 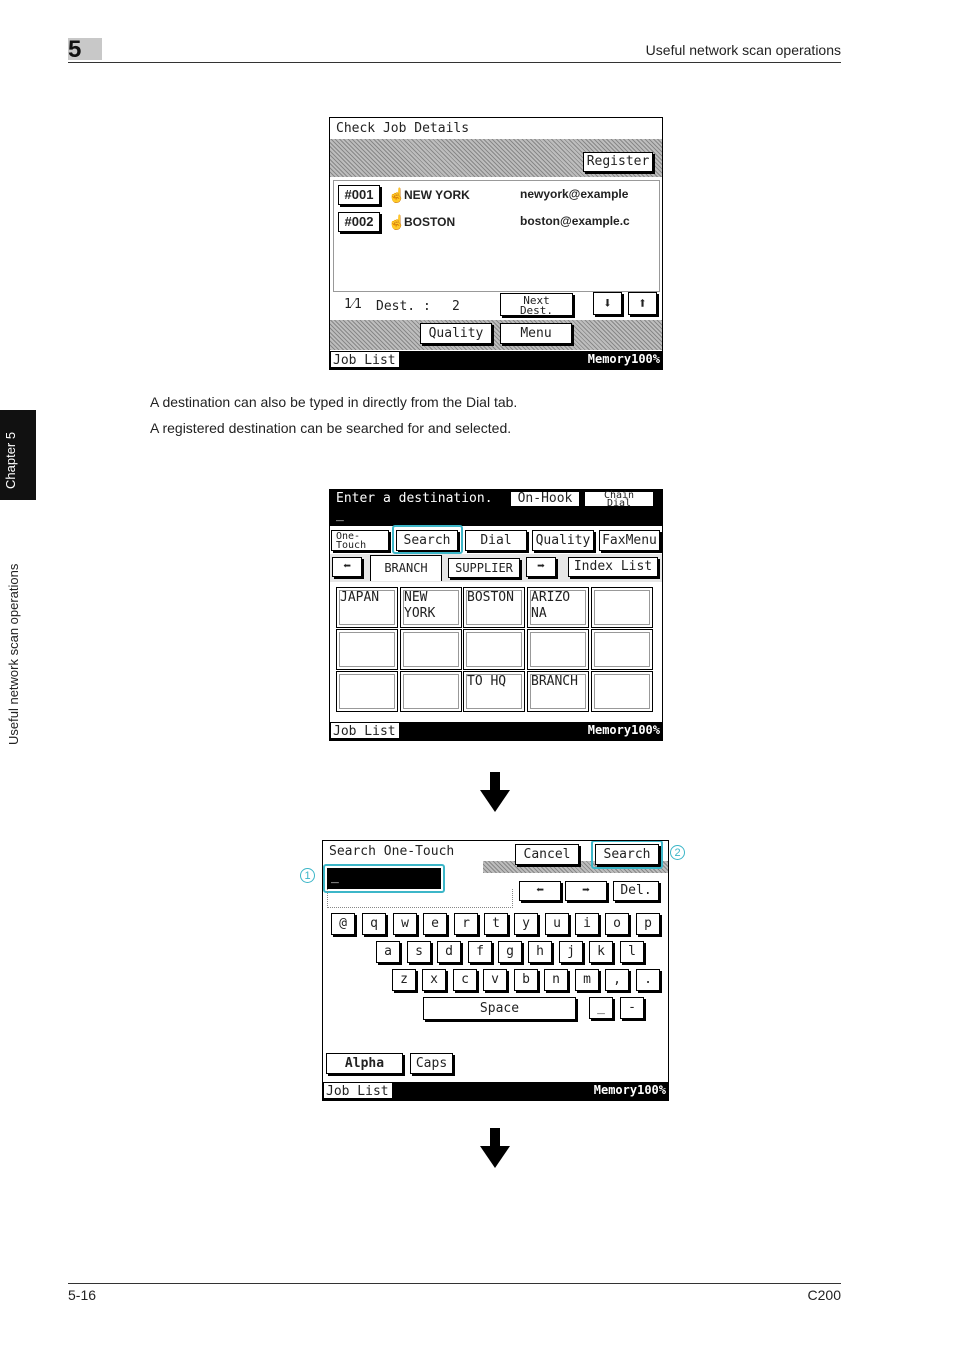 What do you see at coordinates (558, 691) in the screenshot?
I see `one-touch-key: BRANCH` at bounding box center [558, 691].